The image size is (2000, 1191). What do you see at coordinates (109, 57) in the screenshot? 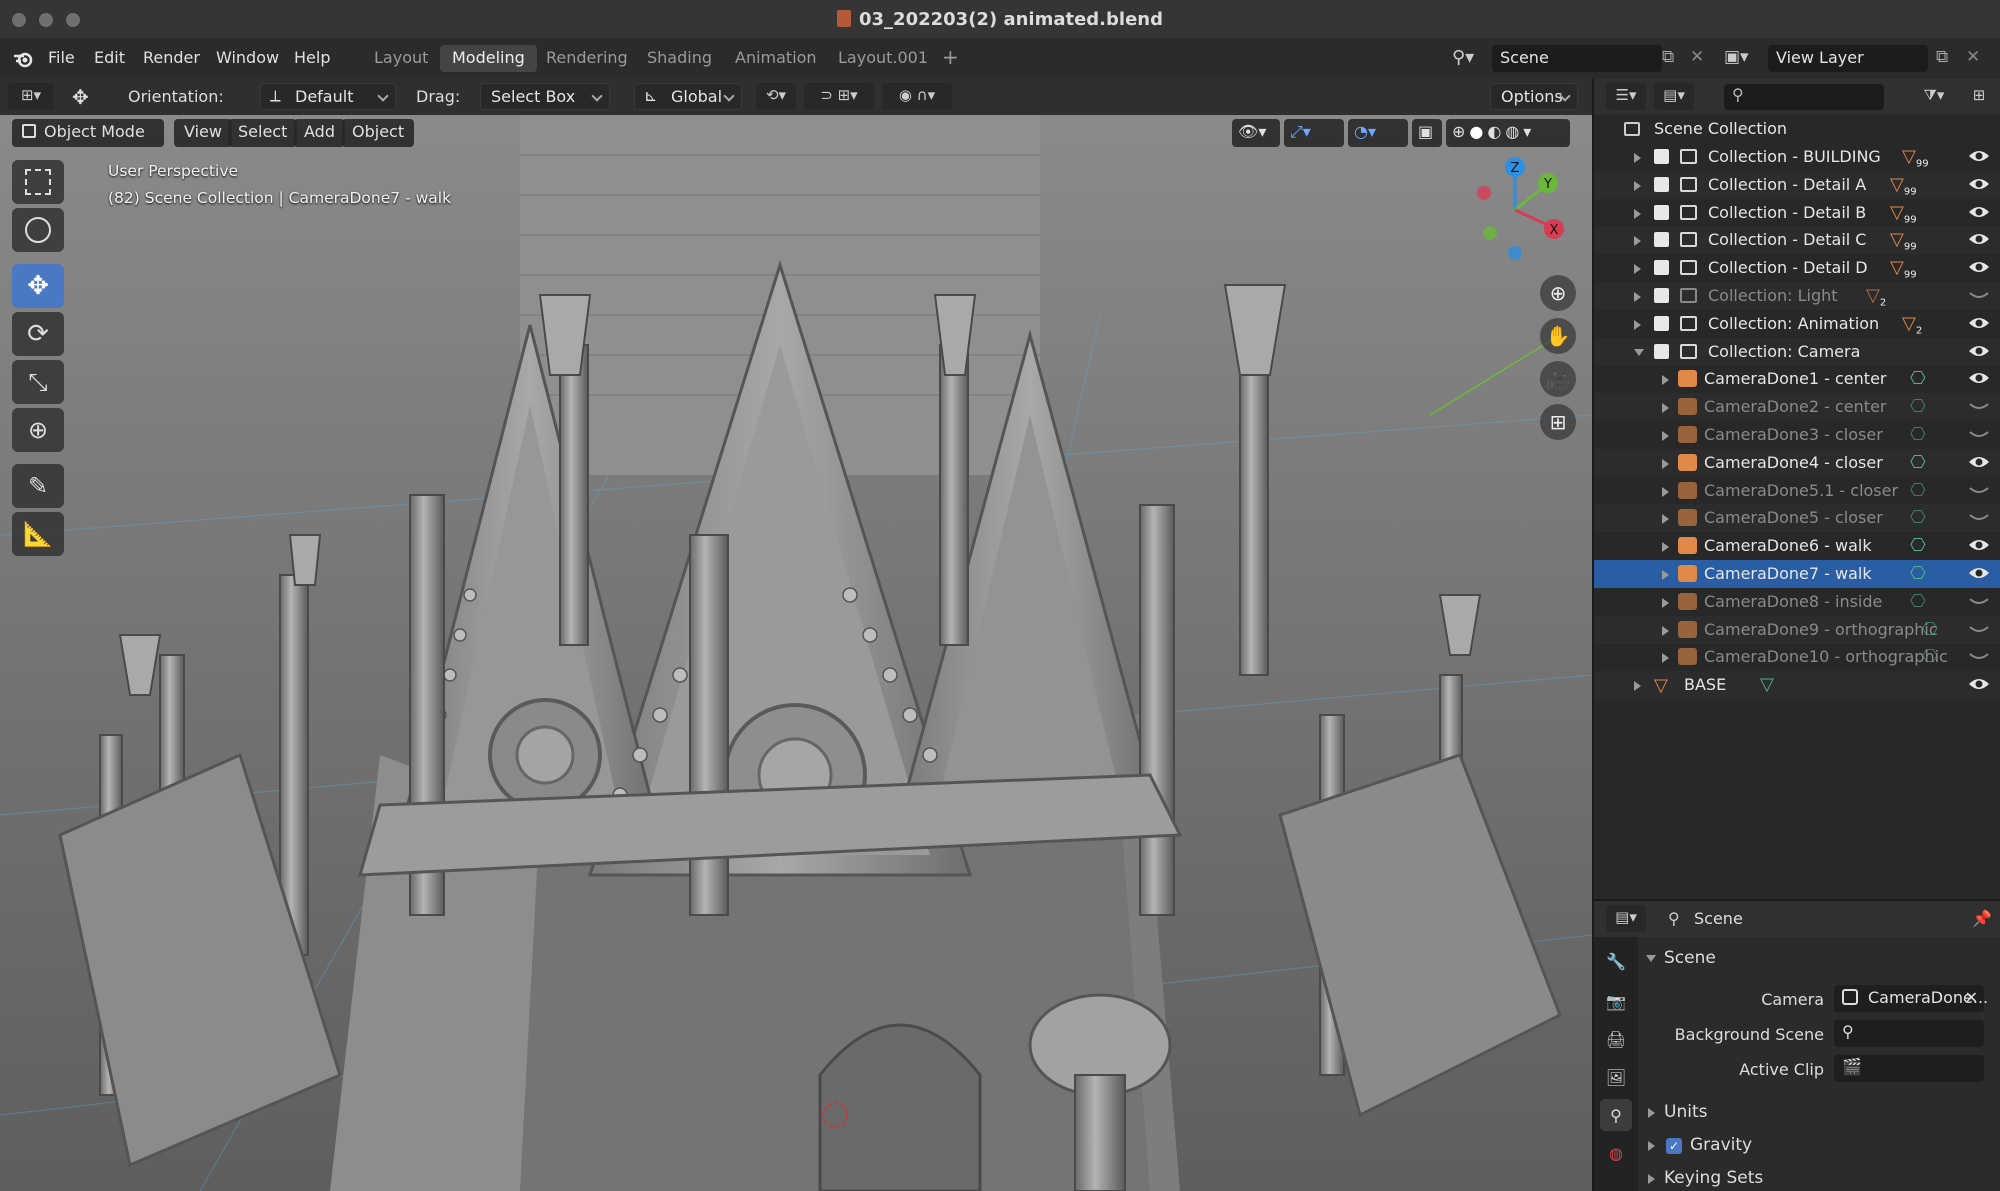
I see `menu-edit: Edit` at bounding box center [109, 57].